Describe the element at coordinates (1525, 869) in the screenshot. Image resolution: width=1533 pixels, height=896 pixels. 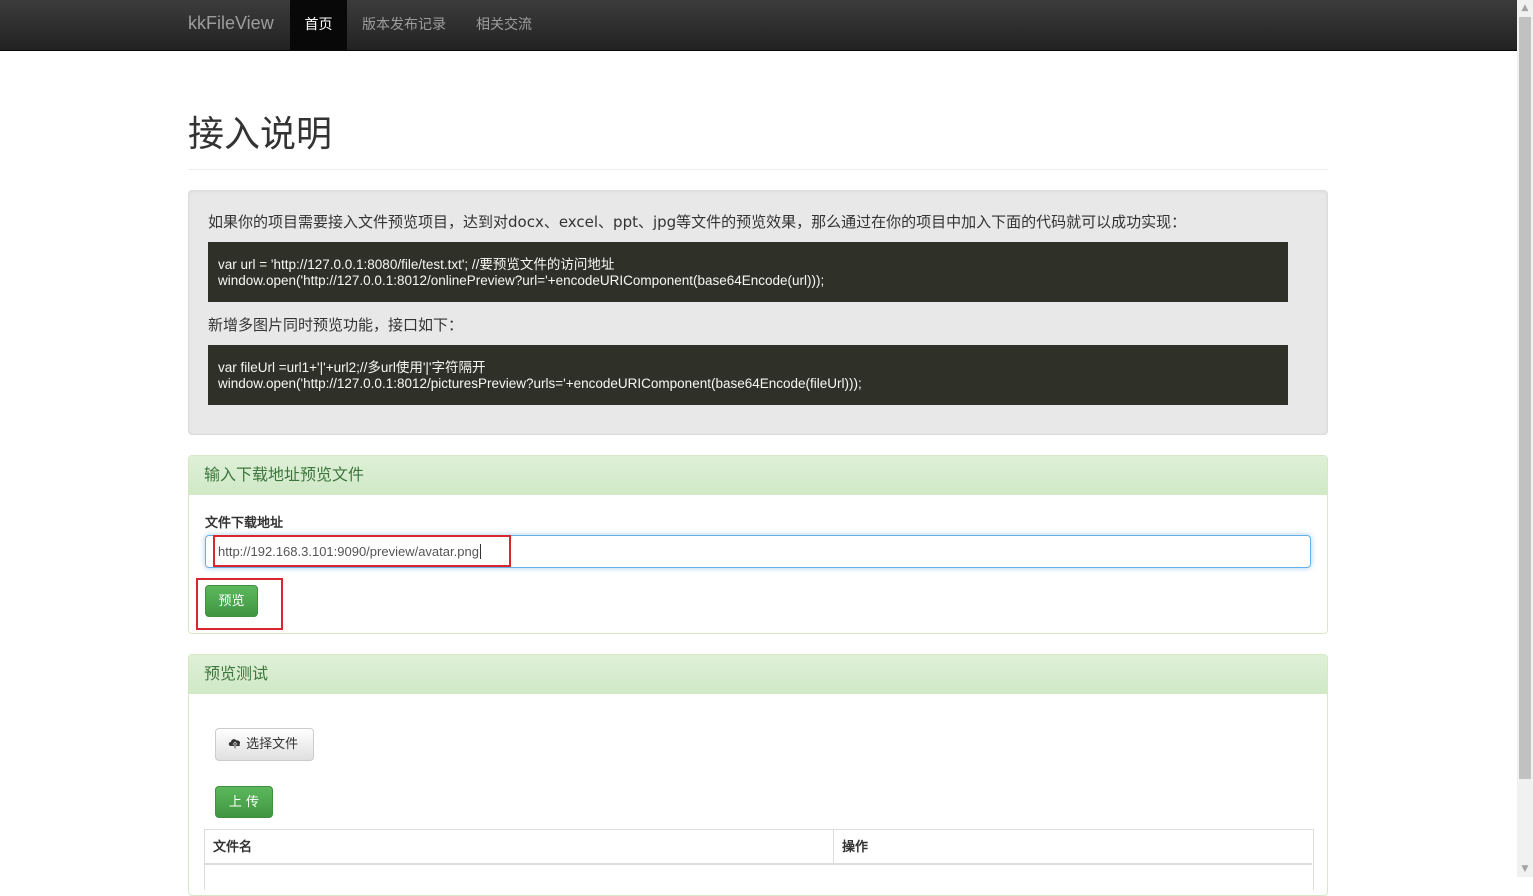
I see `scroll-down-arrow-icon: ▼` at that location.